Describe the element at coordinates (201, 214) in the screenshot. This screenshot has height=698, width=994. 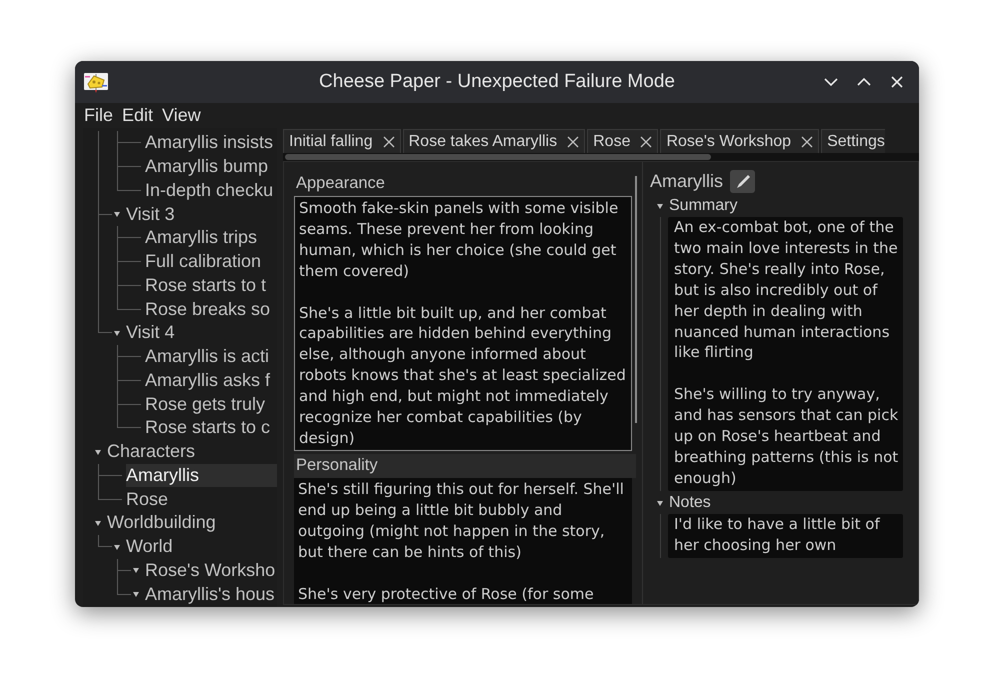
I see `tree-item: Visit 3` at that location.